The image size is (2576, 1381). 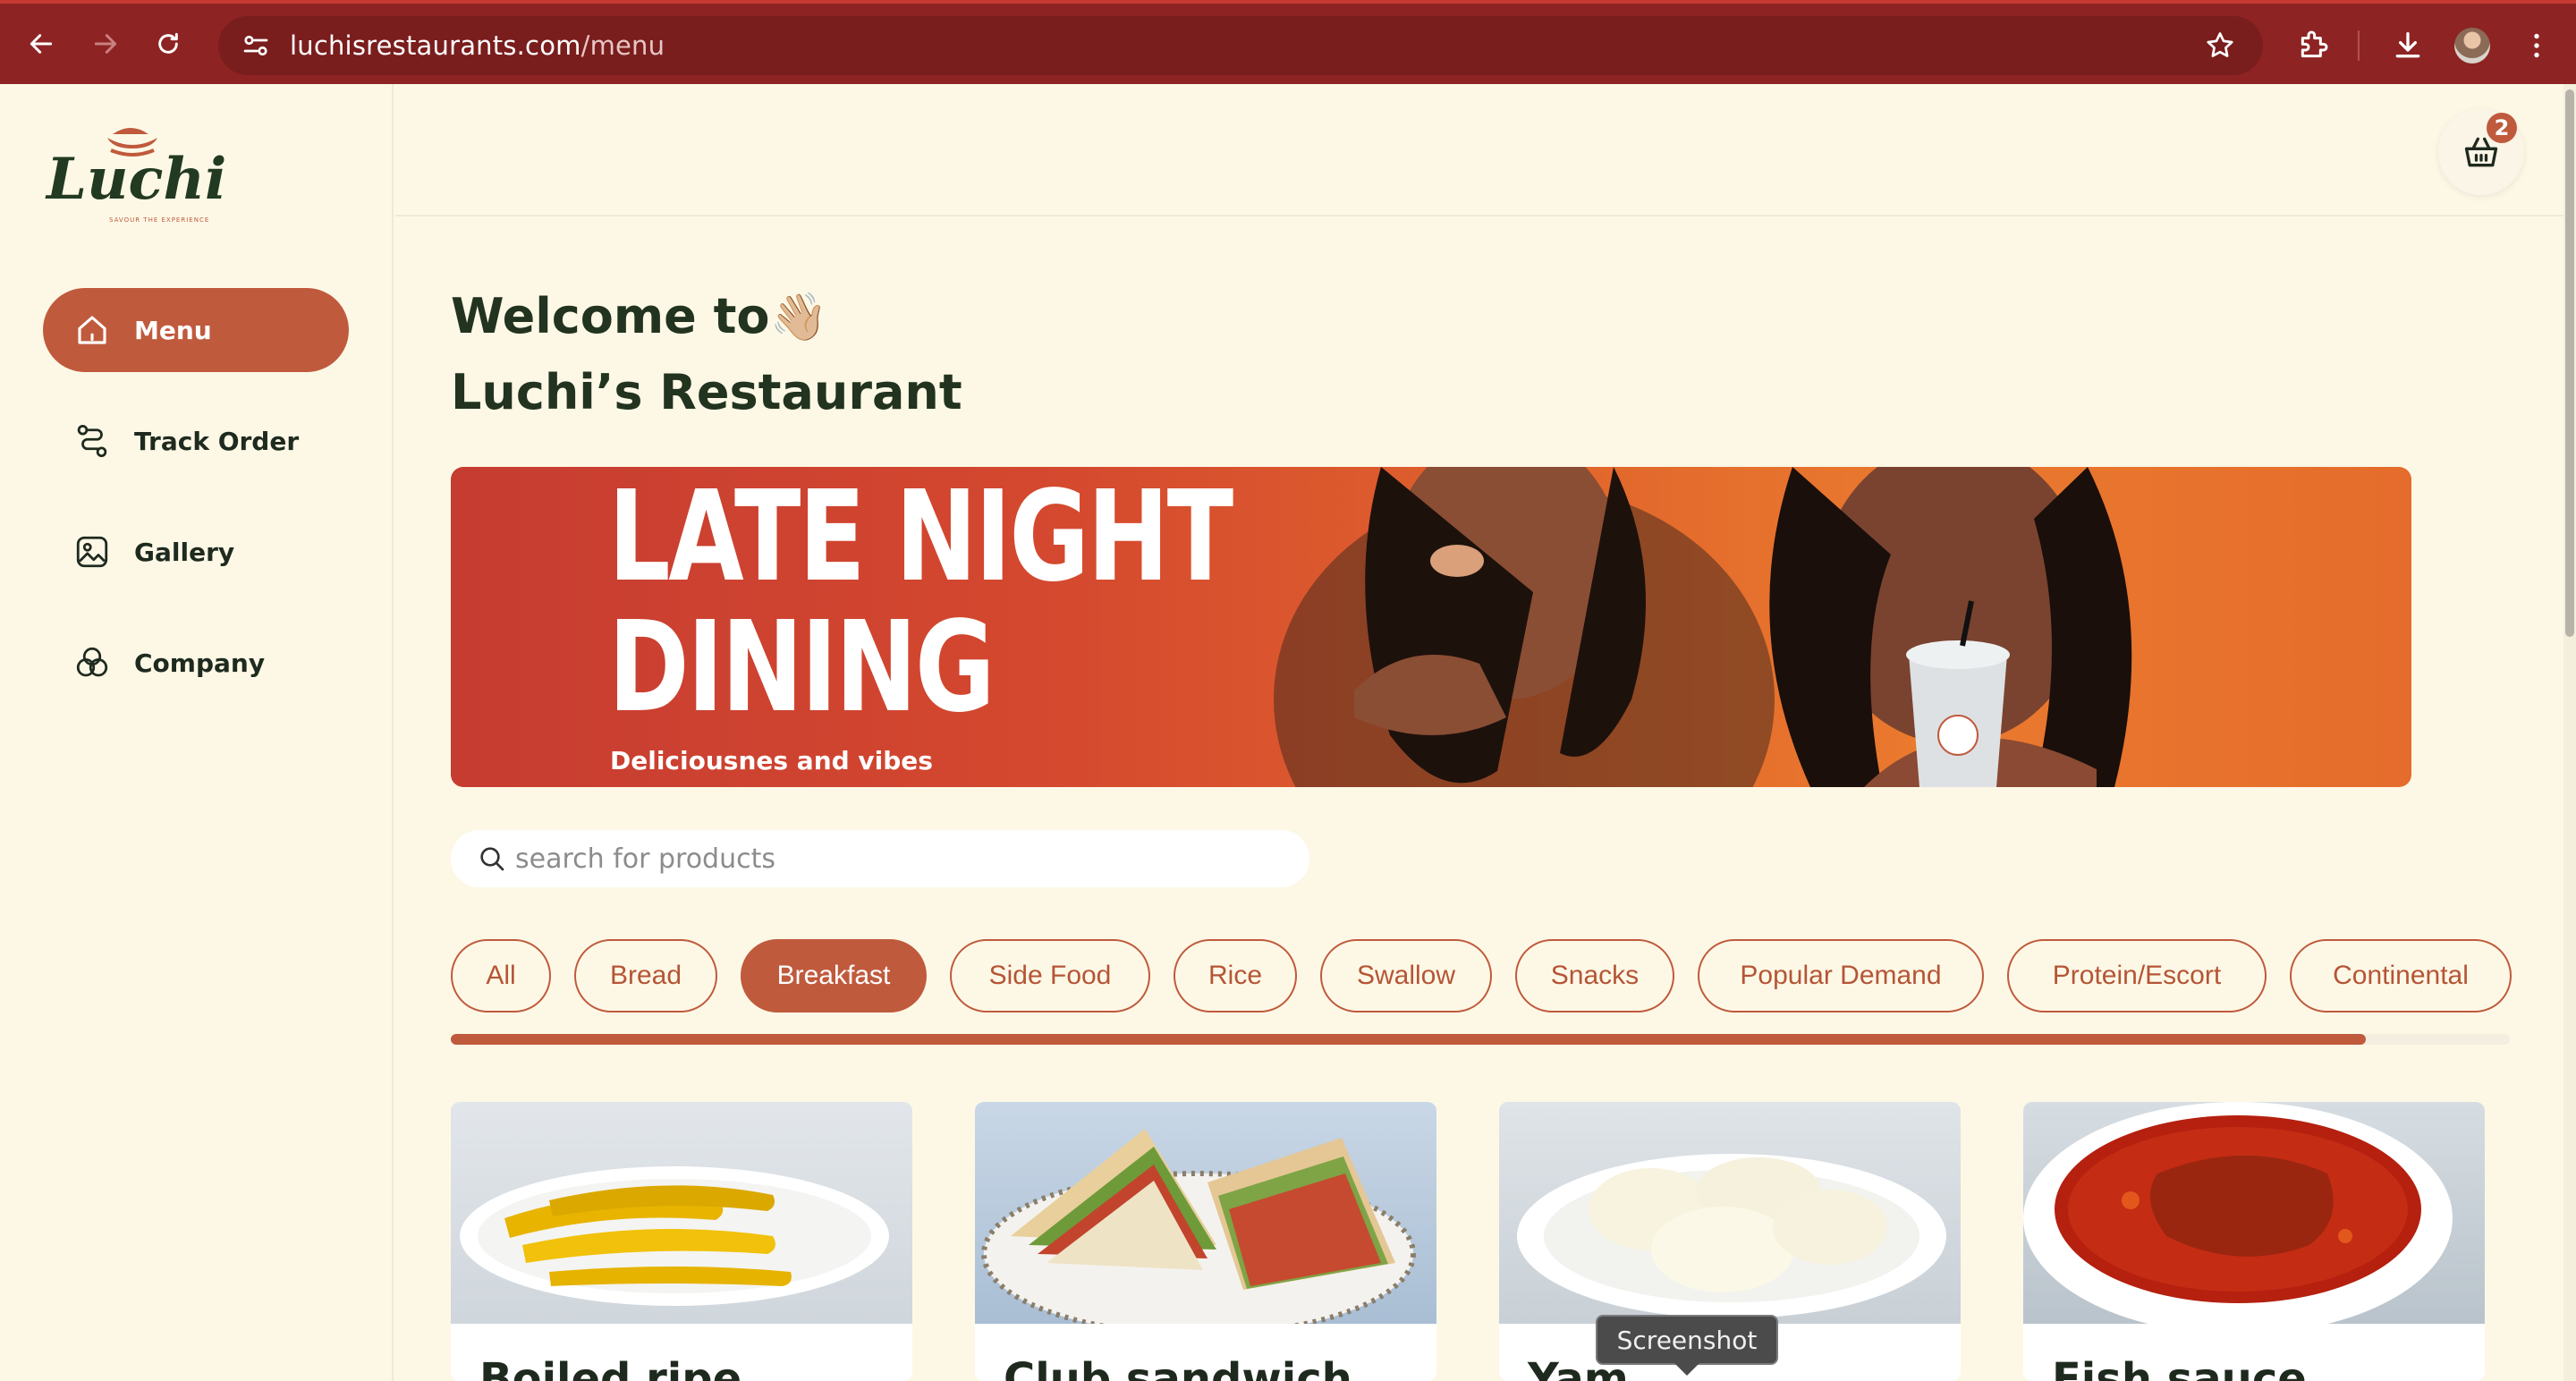 I want to click on more-menu-icon, so click(x=2536, y=45).